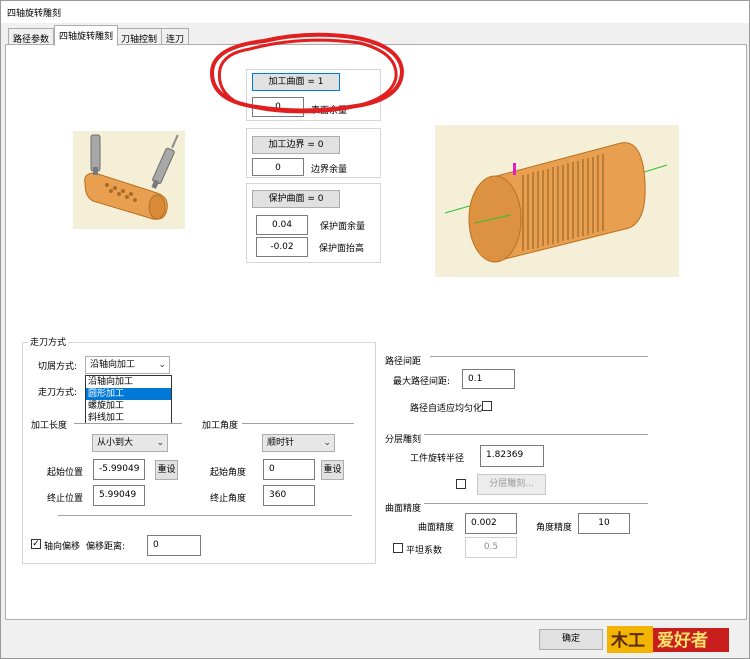 The image size is (750, 659). I want to click on walk-mode-label: 走刀方式:, so click(58, 393).